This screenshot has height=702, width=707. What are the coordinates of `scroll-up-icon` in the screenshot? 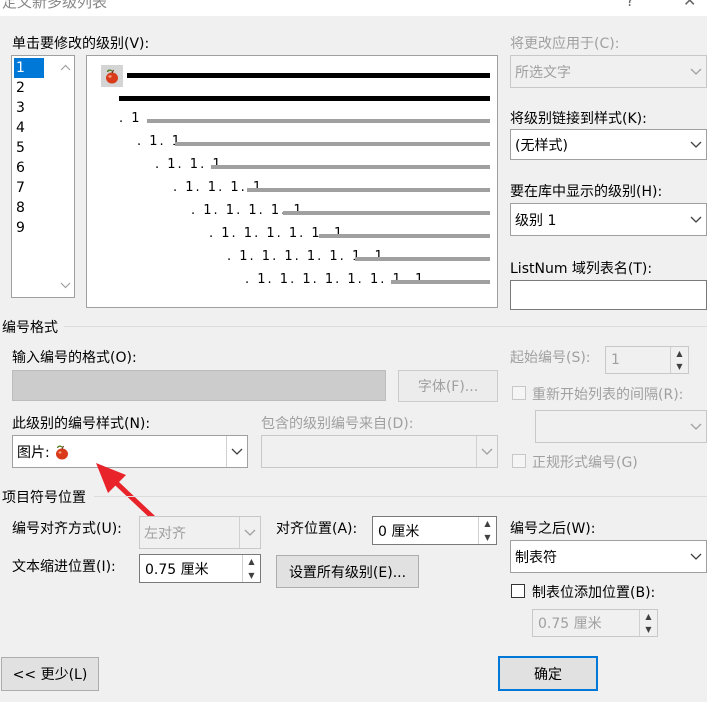 It's located at (65, 68).